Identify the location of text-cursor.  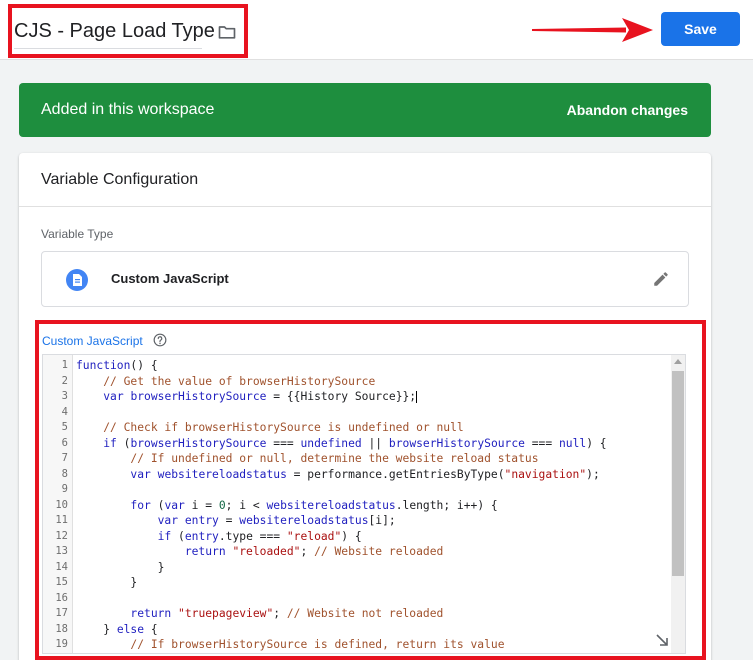
(417, 397).